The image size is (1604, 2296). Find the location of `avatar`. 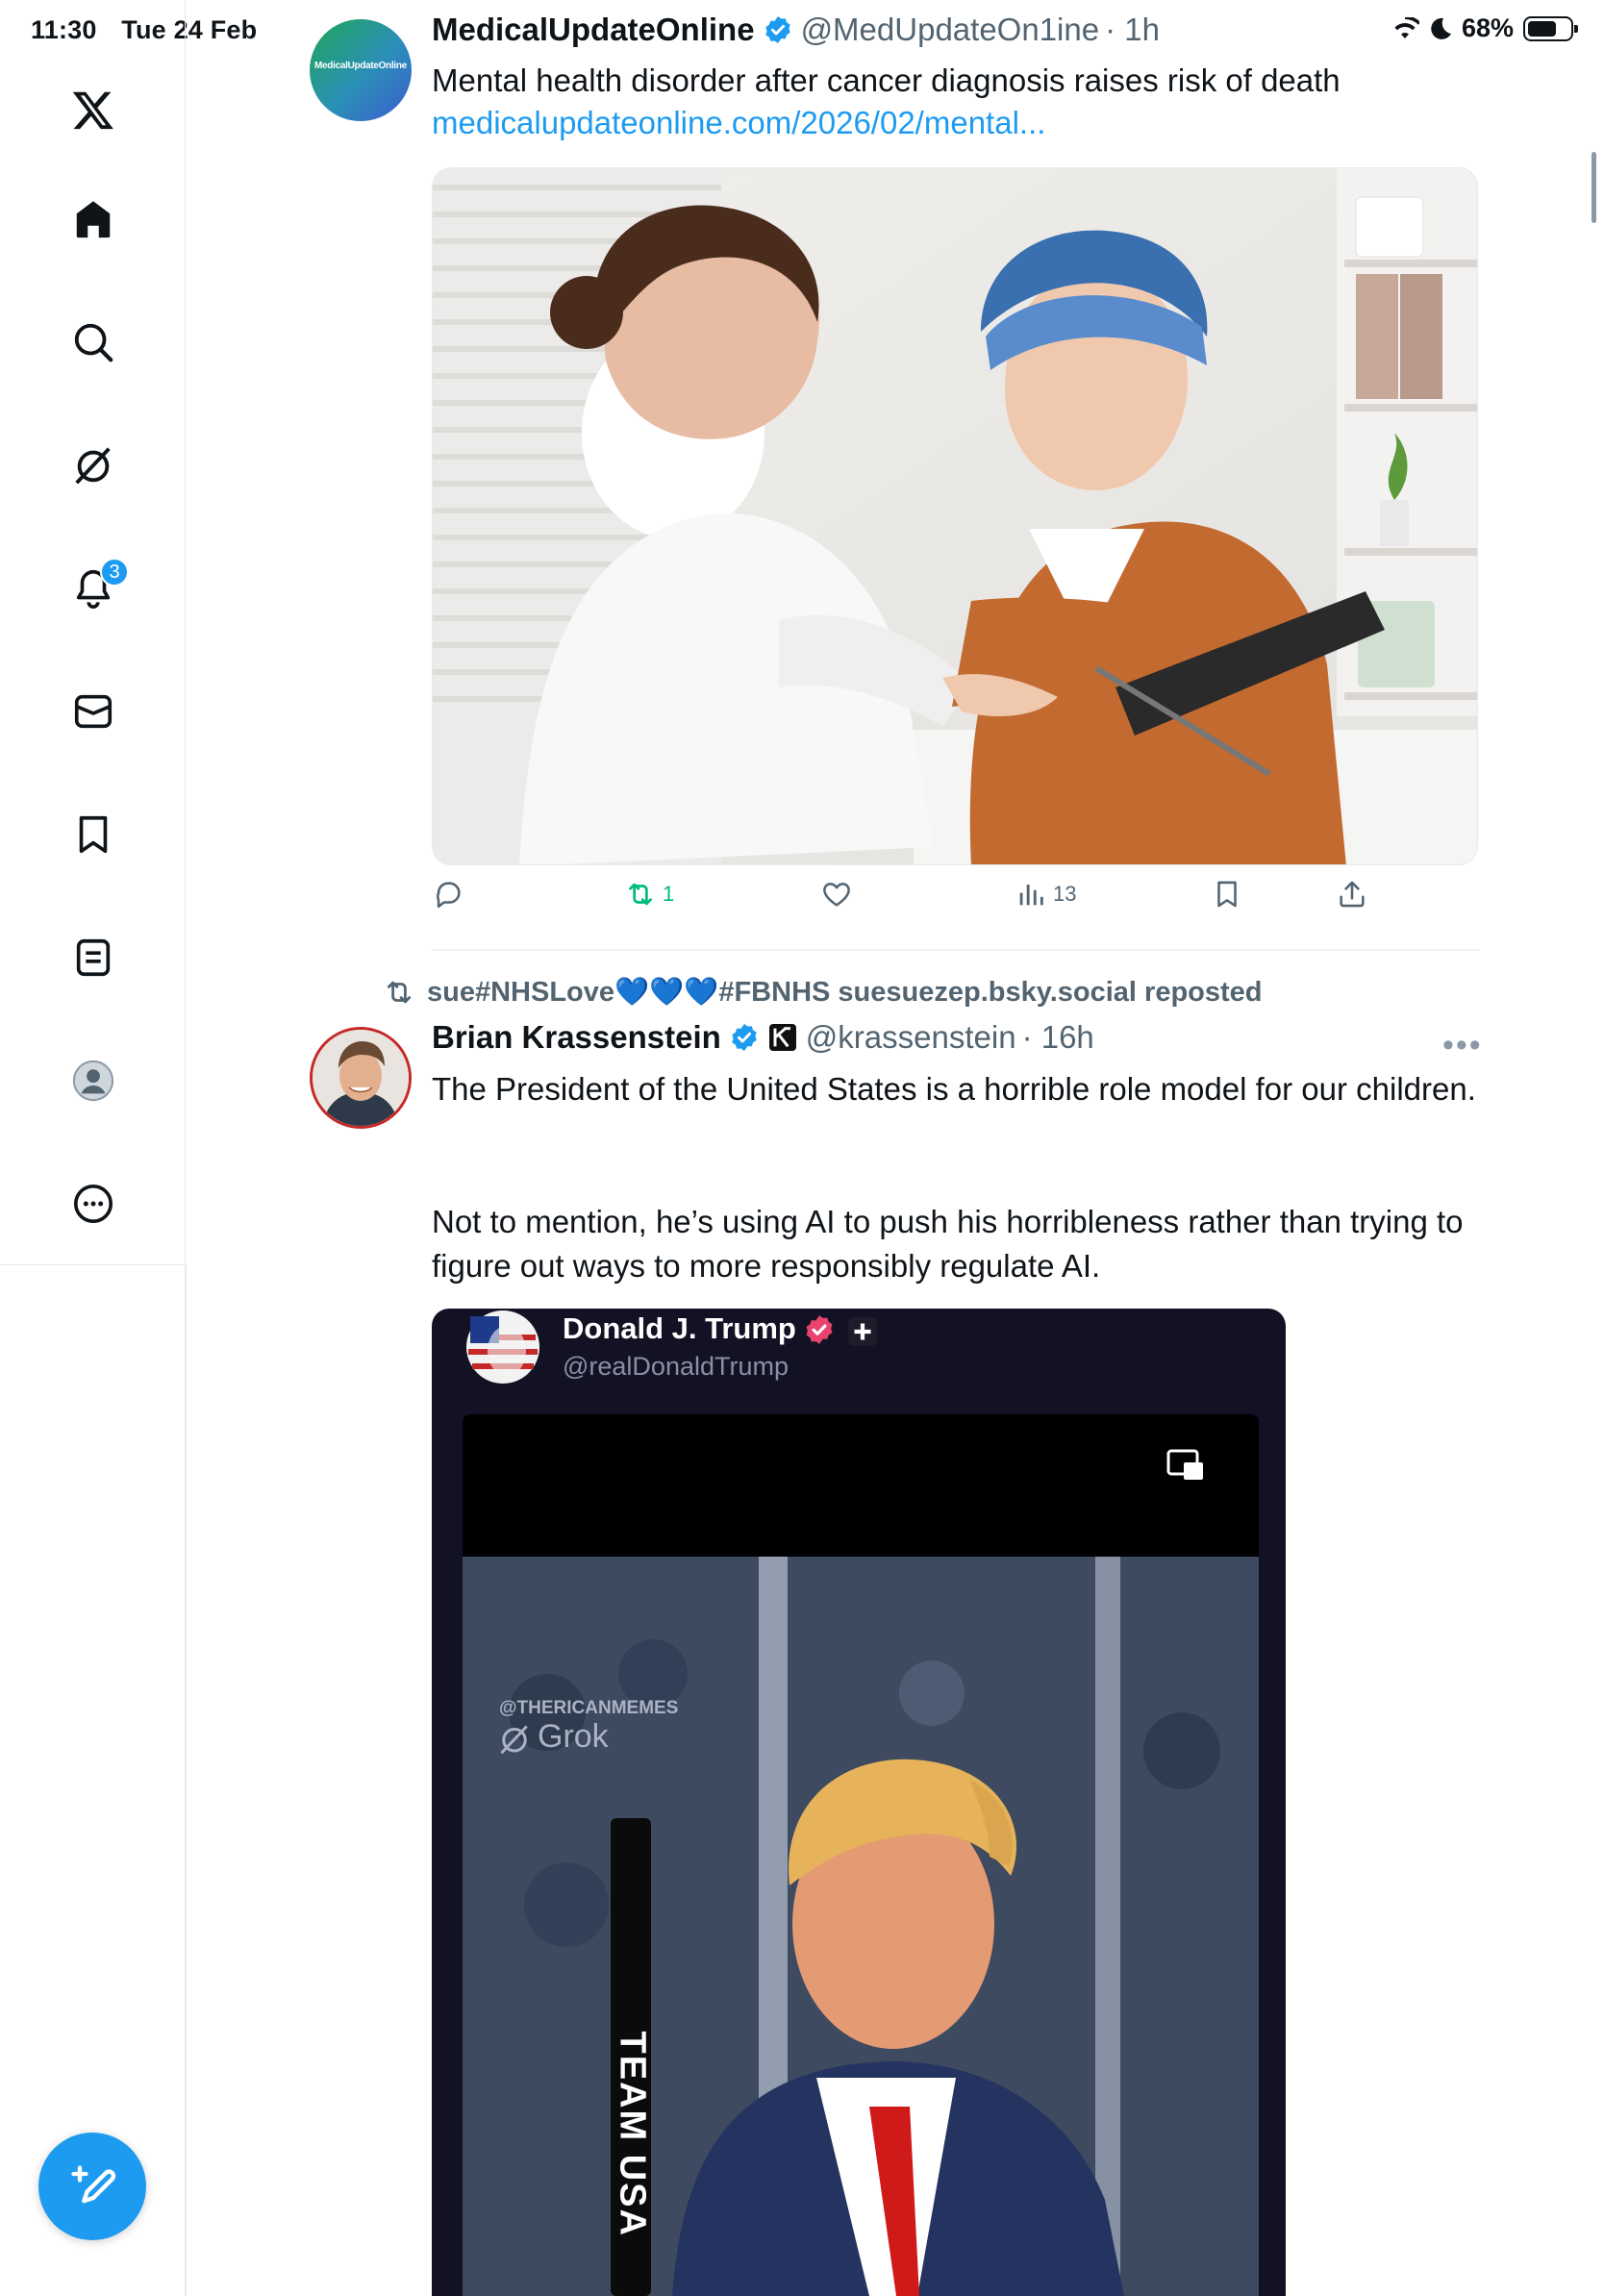

avatar is located at coordinates (361, 1078).